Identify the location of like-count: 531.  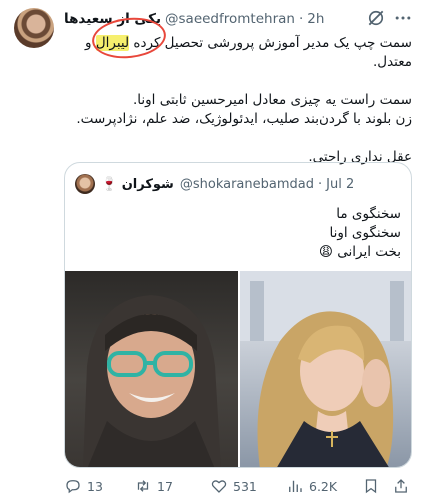
(245, 486).